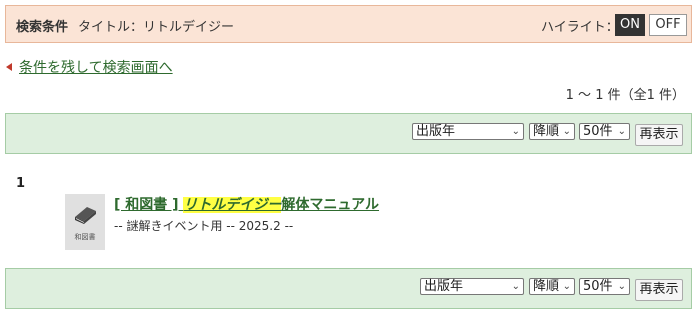 This screenshot has width=697, height=318. What do you see at coordinates (580, 27) in the screenshot?
I see `highlight-label: ハイライト：` at bounding box center [580, 27].